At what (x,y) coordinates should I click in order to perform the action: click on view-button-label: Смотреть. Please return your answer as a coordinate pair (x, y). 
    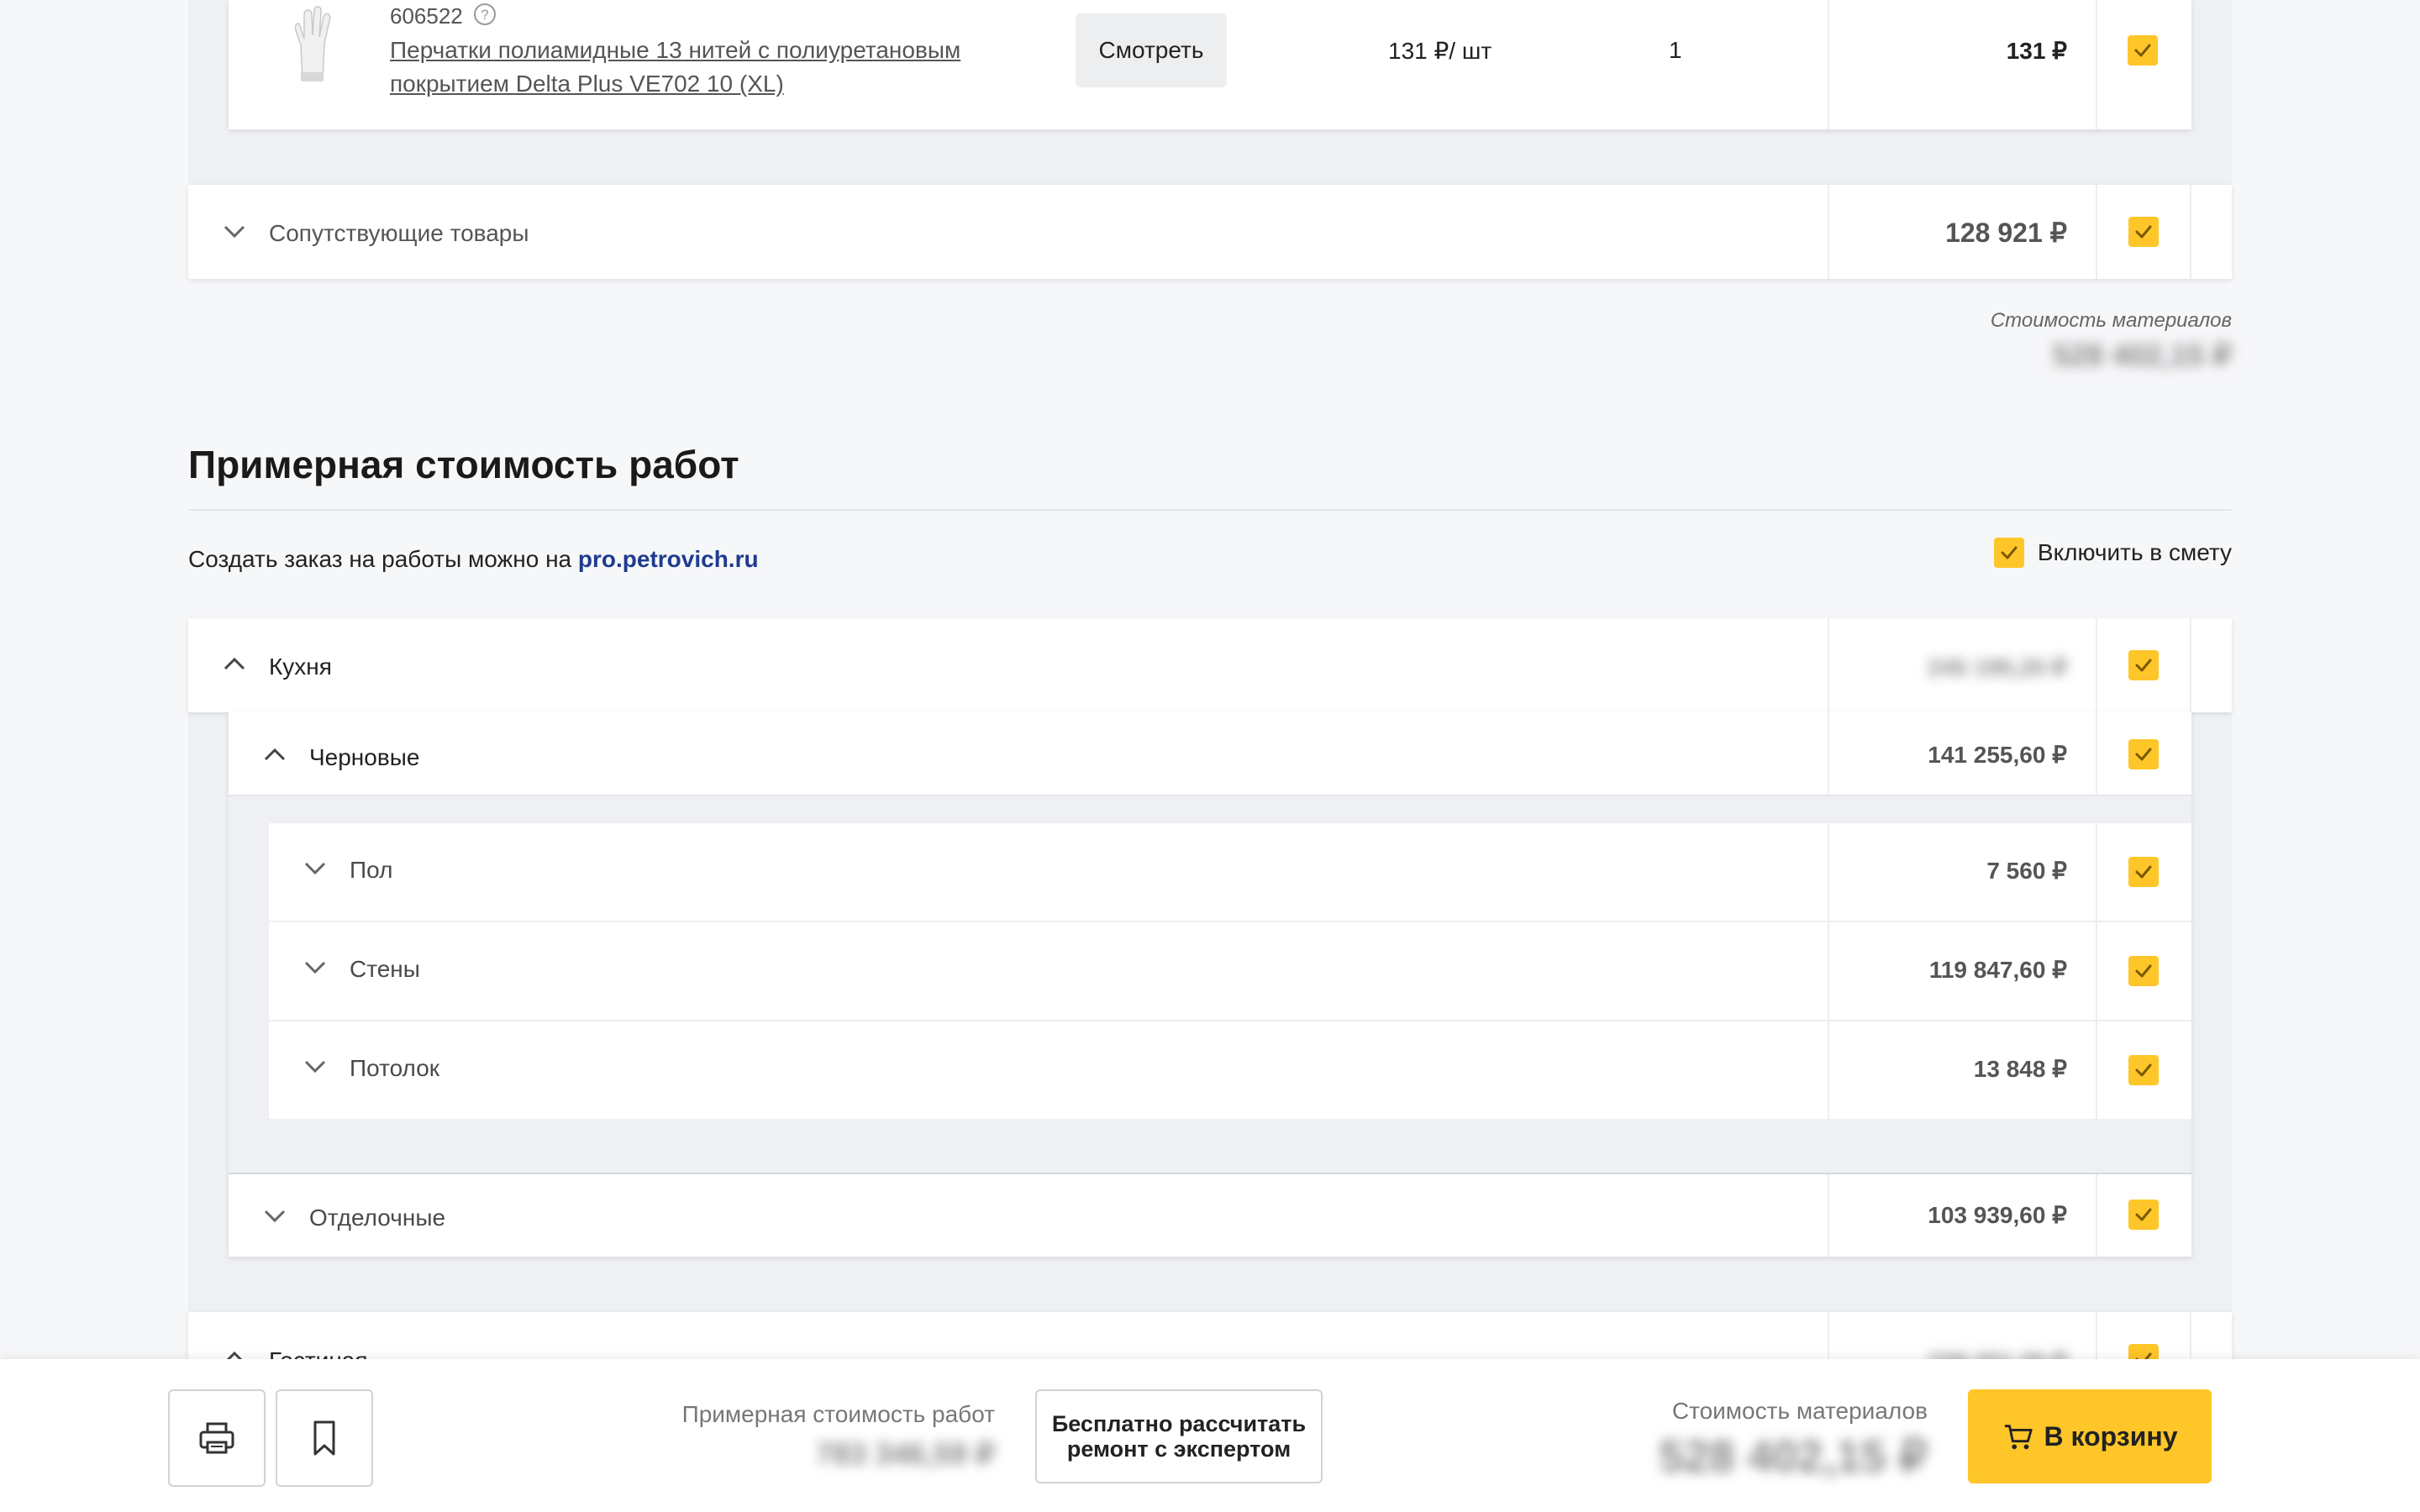
    Looking at the image, I should click on (1151, 50).